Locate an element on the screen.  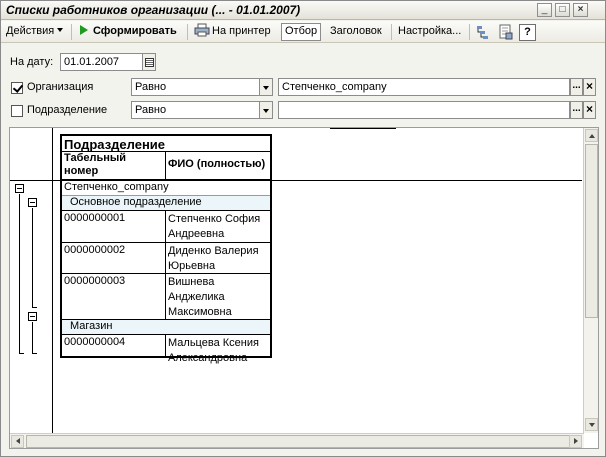
tab-number-cell: 0000000003 is located at coordinates (95, 281).